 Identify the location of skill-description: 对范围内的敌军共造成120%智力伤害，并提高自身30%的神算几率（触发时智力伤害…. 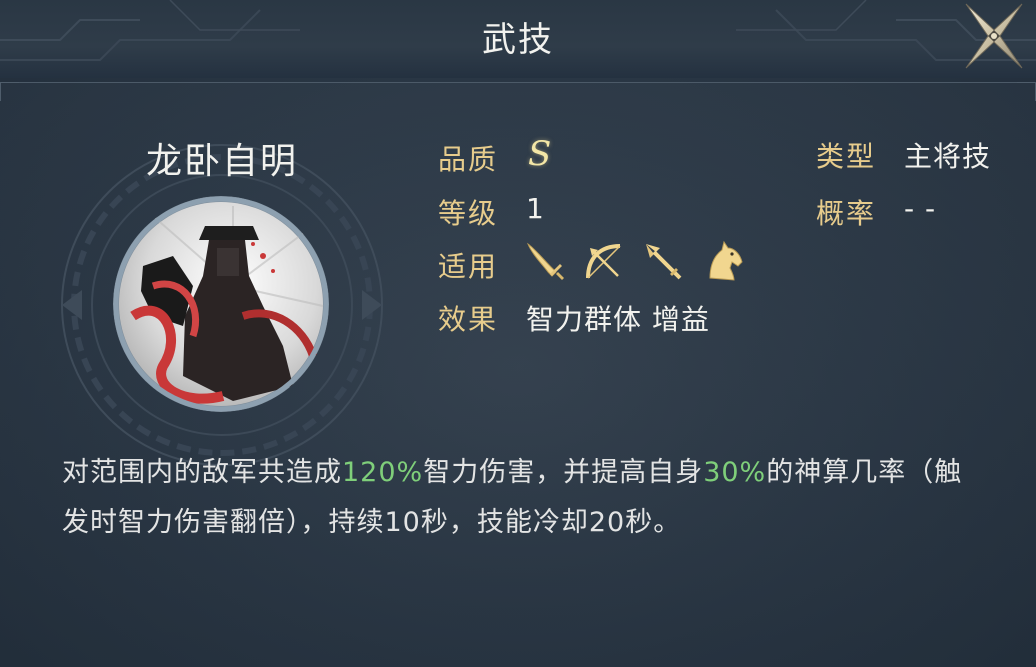
(522, 498).